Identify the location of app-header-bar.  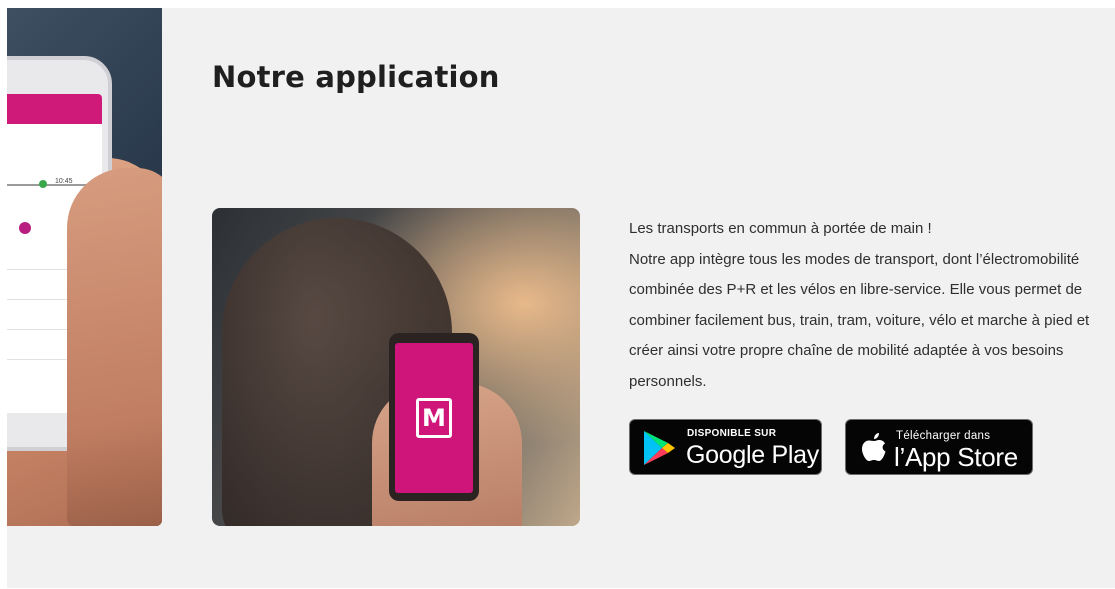
(54, 109).